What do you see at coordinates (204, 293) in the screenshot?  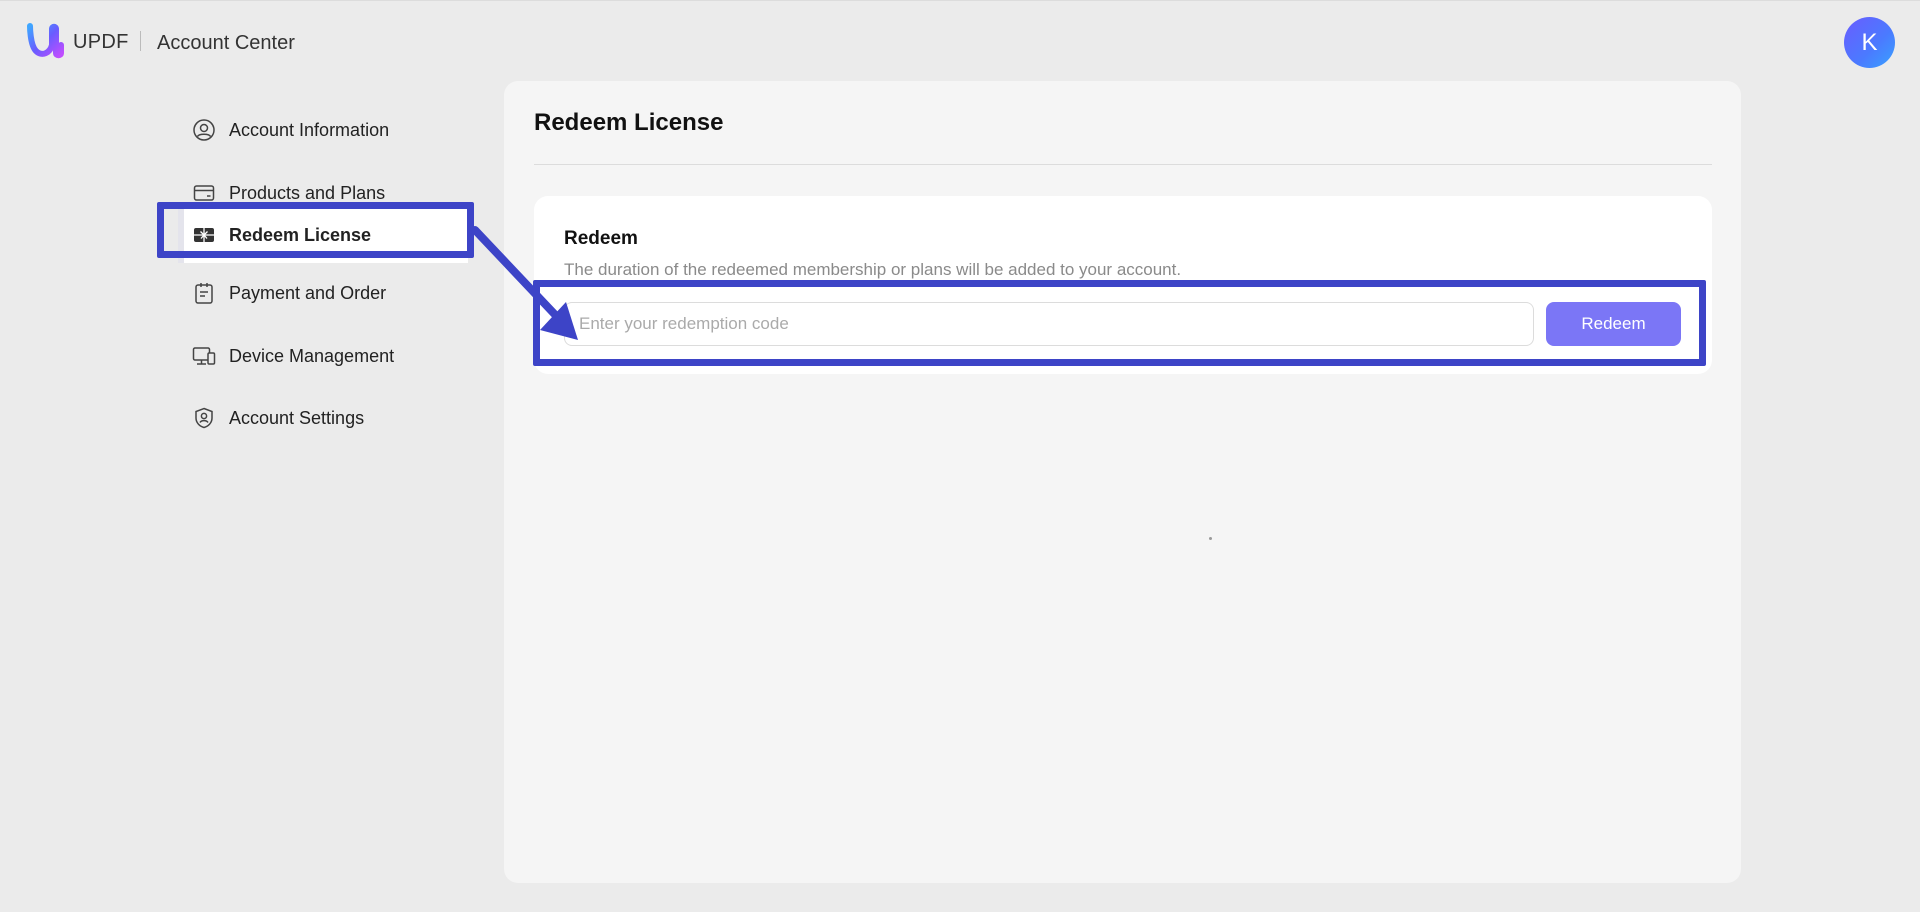 I see `clipboard-icon` at bounding box center [204, 293].